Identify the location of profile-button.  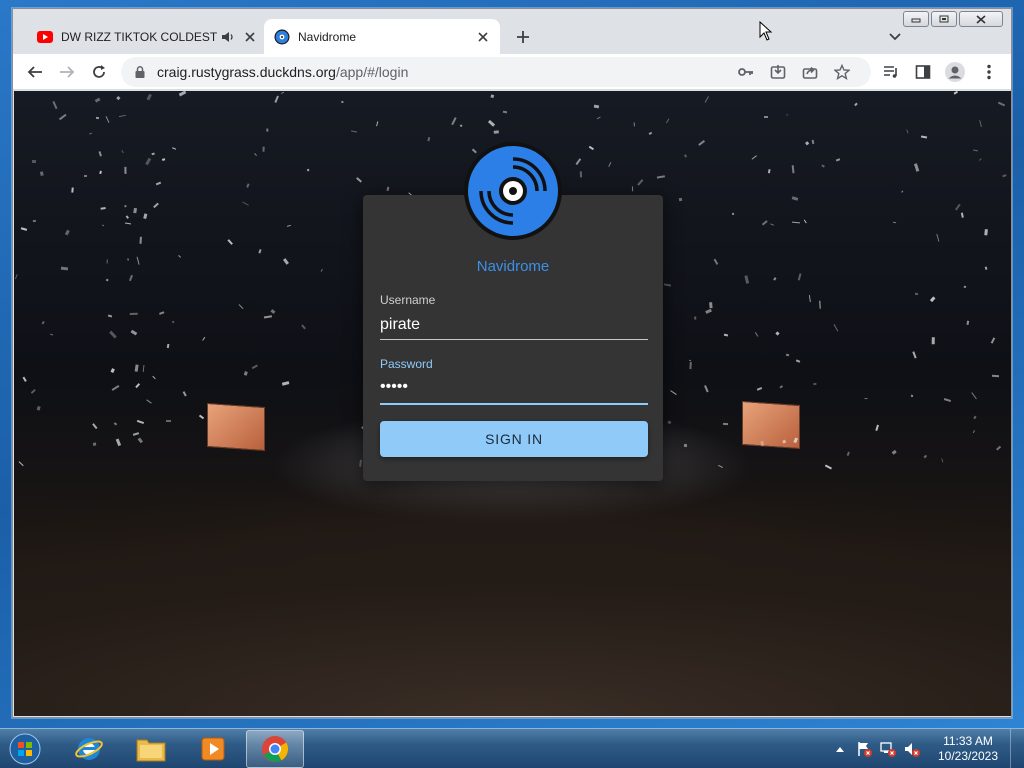
(955, 72).